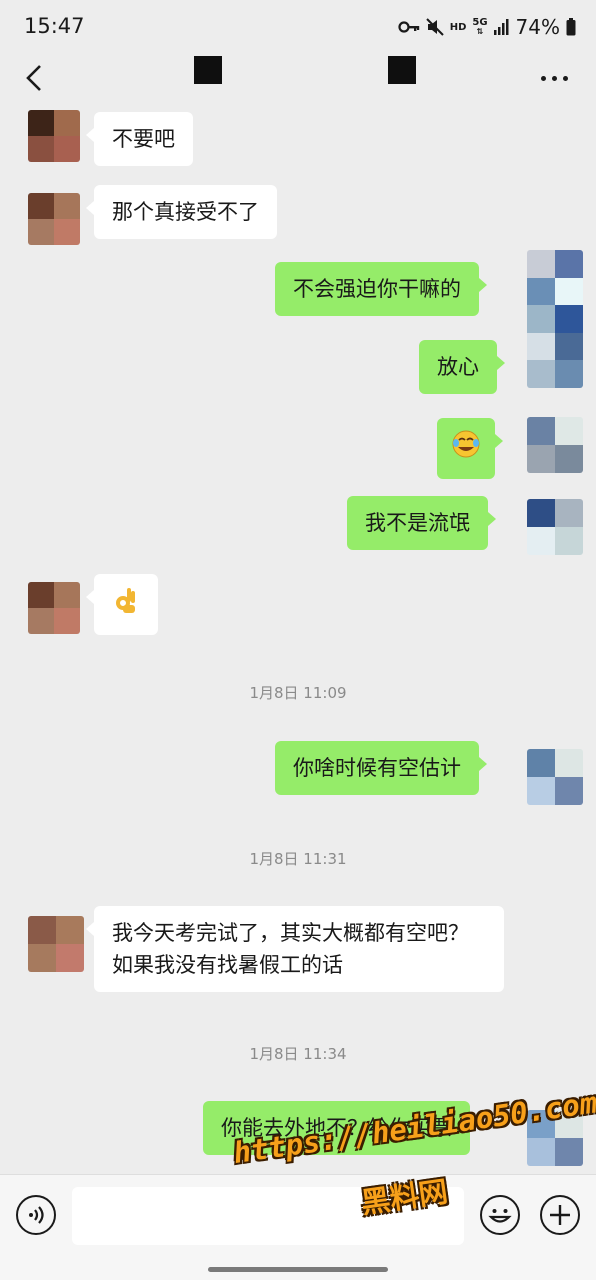 Image resolution: width=596 pixels, height=1280 pixels. I want to click on message-text: 我今天考完试了，其实大概都有空吧？如果我没有找暑假工的话, so click(290, 949).